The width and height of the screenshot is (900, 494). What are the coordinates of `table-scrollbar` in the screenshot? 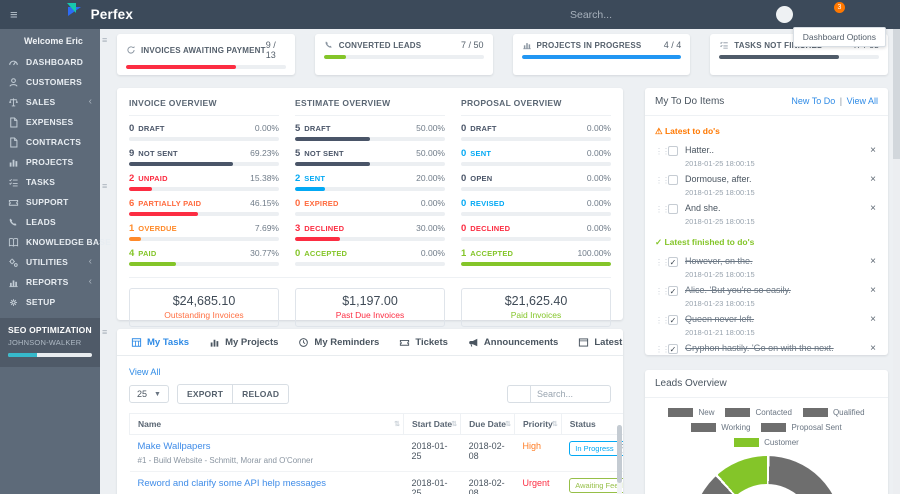 It's located at (619, 459).